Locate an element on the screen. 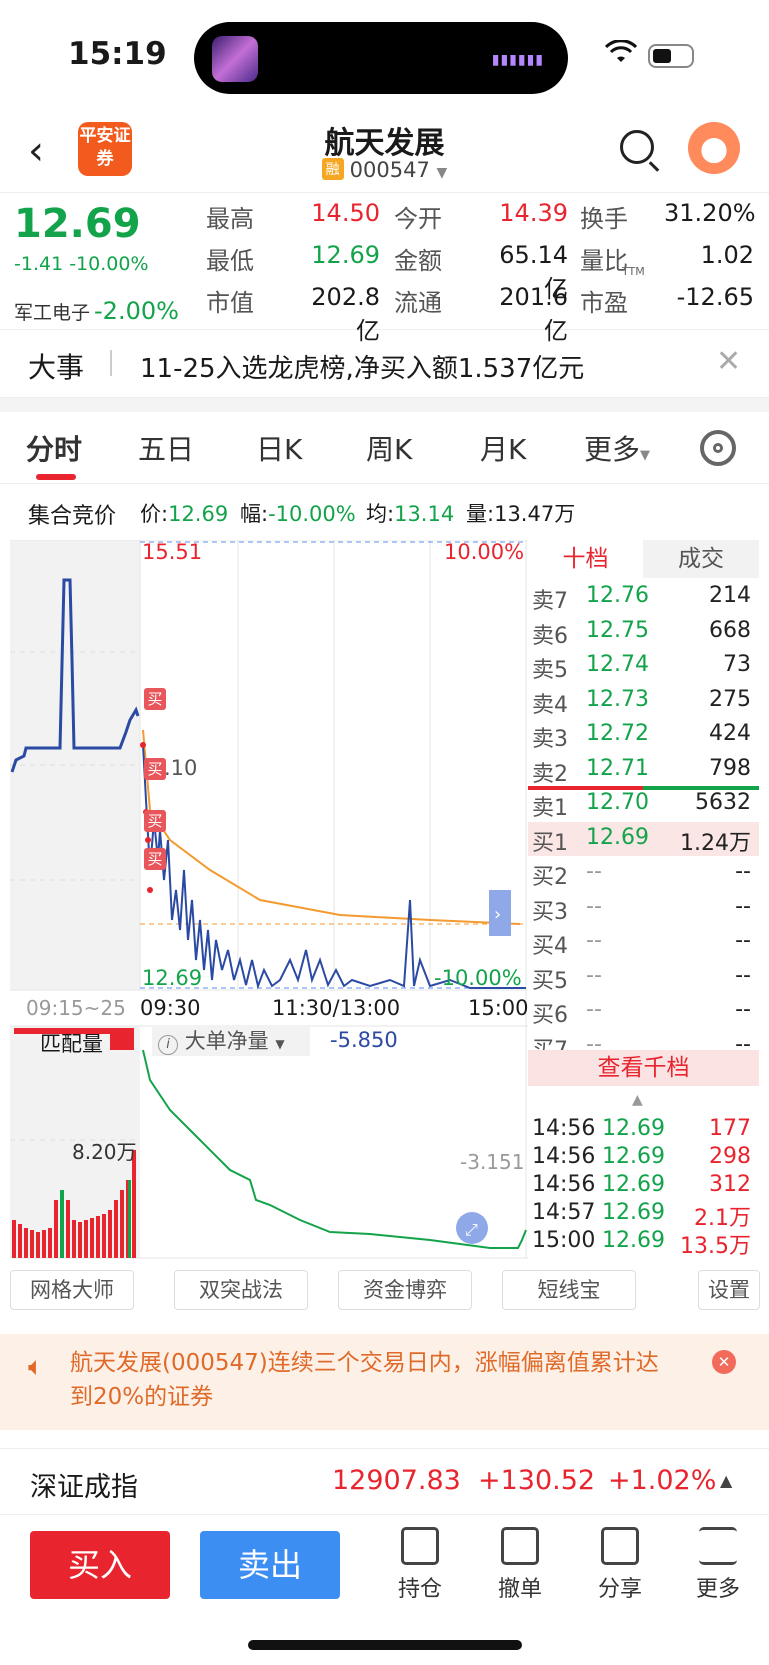 This screenshot has width=769, height=1665. book-row: 卖7 12.76 214 is located at coordinates (643, 597).